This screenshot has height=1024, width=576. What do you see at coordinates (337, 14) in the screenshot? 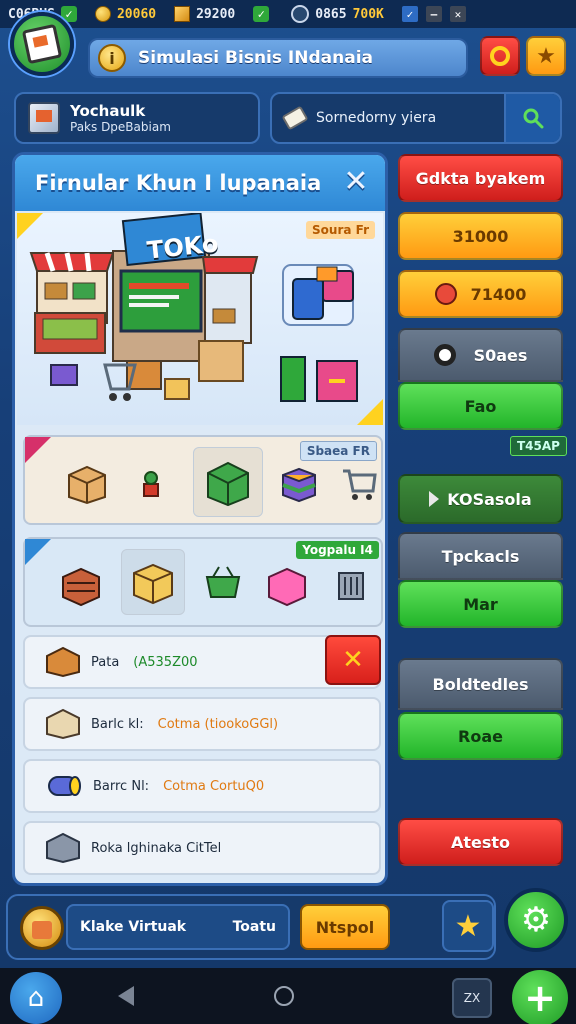
I see `timer-counter: 0865 700K` at bounding box center [337, 14].